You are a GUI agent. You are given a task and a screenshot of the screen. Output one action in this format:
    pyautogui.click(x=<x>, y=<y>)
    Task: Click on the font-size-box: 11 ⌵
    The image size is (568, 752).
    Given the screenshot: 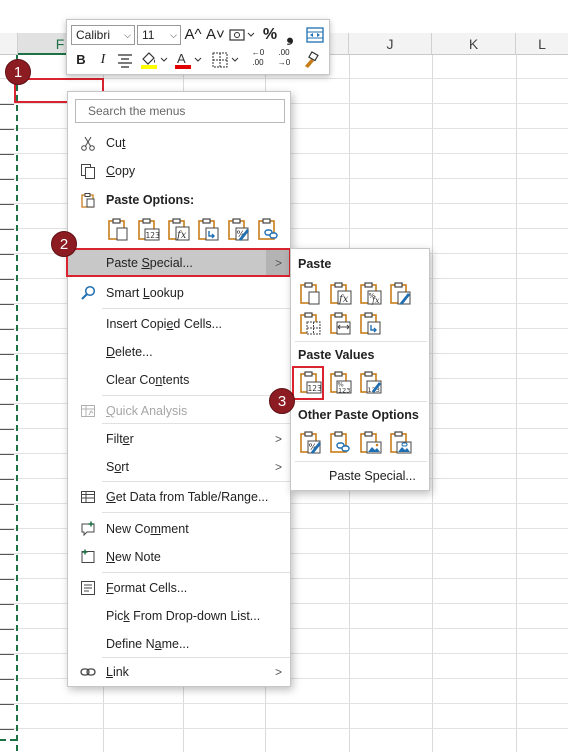 What is the action you would take?
    pyautogui.click(x=159, y=35)
    